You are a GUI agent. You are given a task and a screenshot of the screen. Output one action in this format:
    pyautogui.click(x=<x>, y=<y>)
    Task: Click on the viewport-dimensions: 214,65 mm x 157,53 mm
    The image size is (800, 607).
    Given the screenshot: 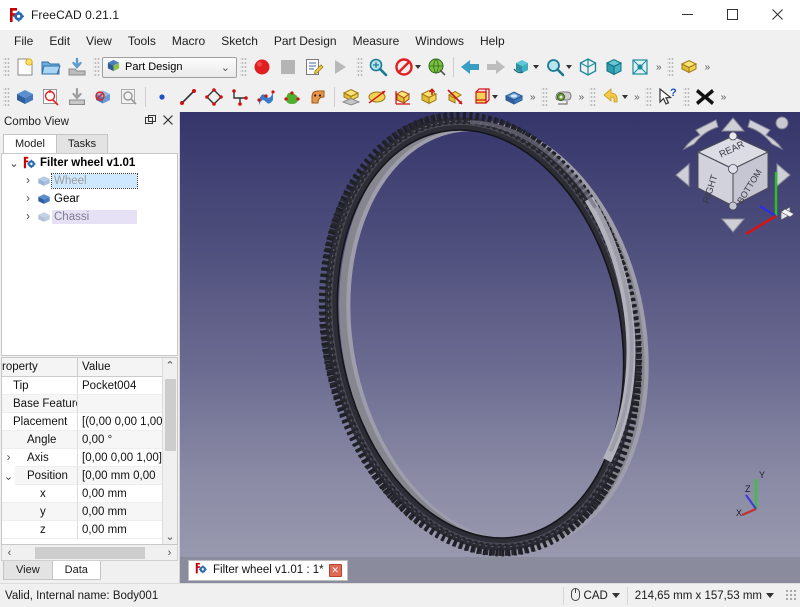 What is the action you would take?
    pyautogui.click(x=703, y=595)
    